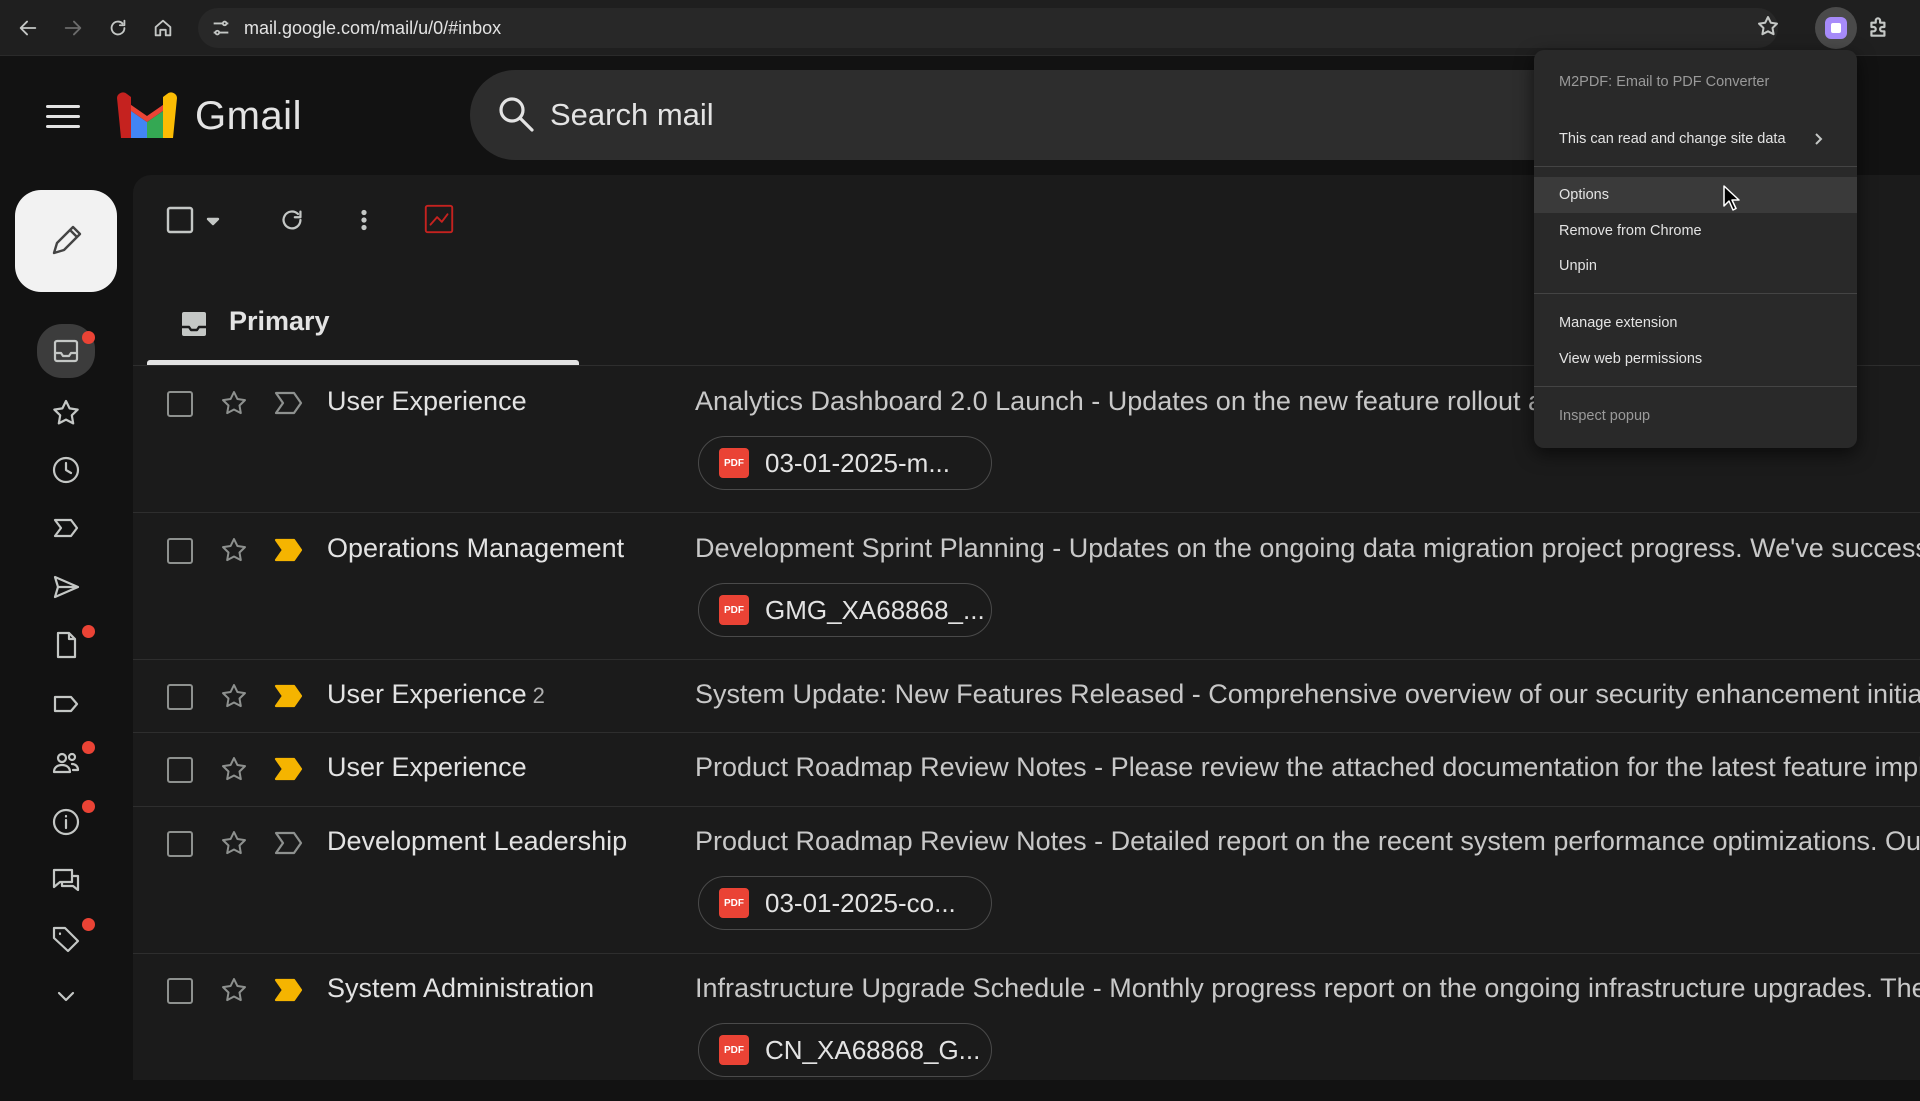  Describe the element at coordinates (66, 116) in the screenshot. I see `main-menu-icon` at that location.